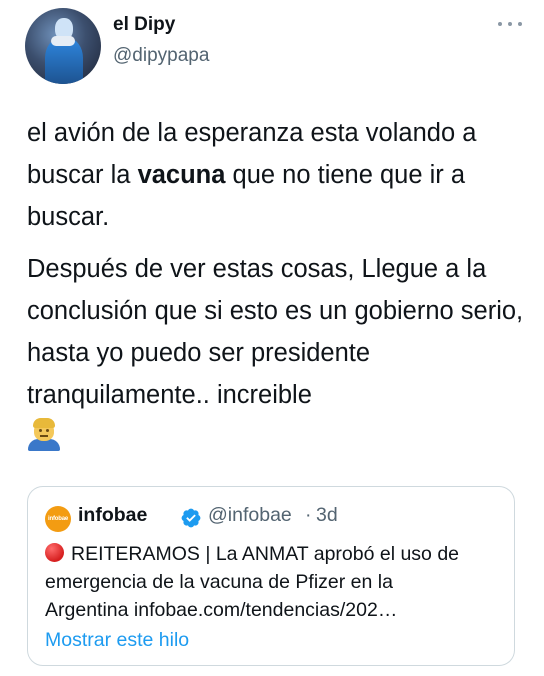  Describe the element at coordinates (144, 25) in the screenshot. I see `author-display-name: el Dipy` at that location.